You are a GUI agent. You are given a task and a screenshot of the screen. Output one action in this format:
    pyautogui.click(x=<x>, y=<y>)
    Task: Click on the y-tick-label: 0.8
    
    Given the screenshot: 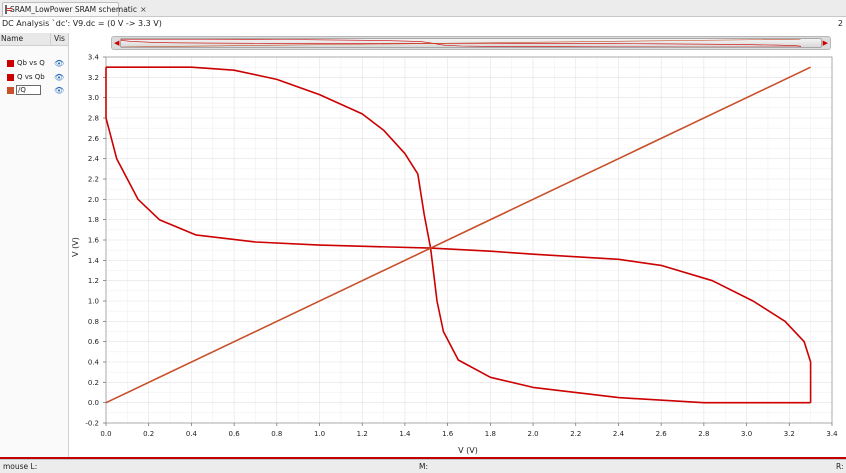 What is the action you would take?
    pyautogui.click(x=93, y=322)
    